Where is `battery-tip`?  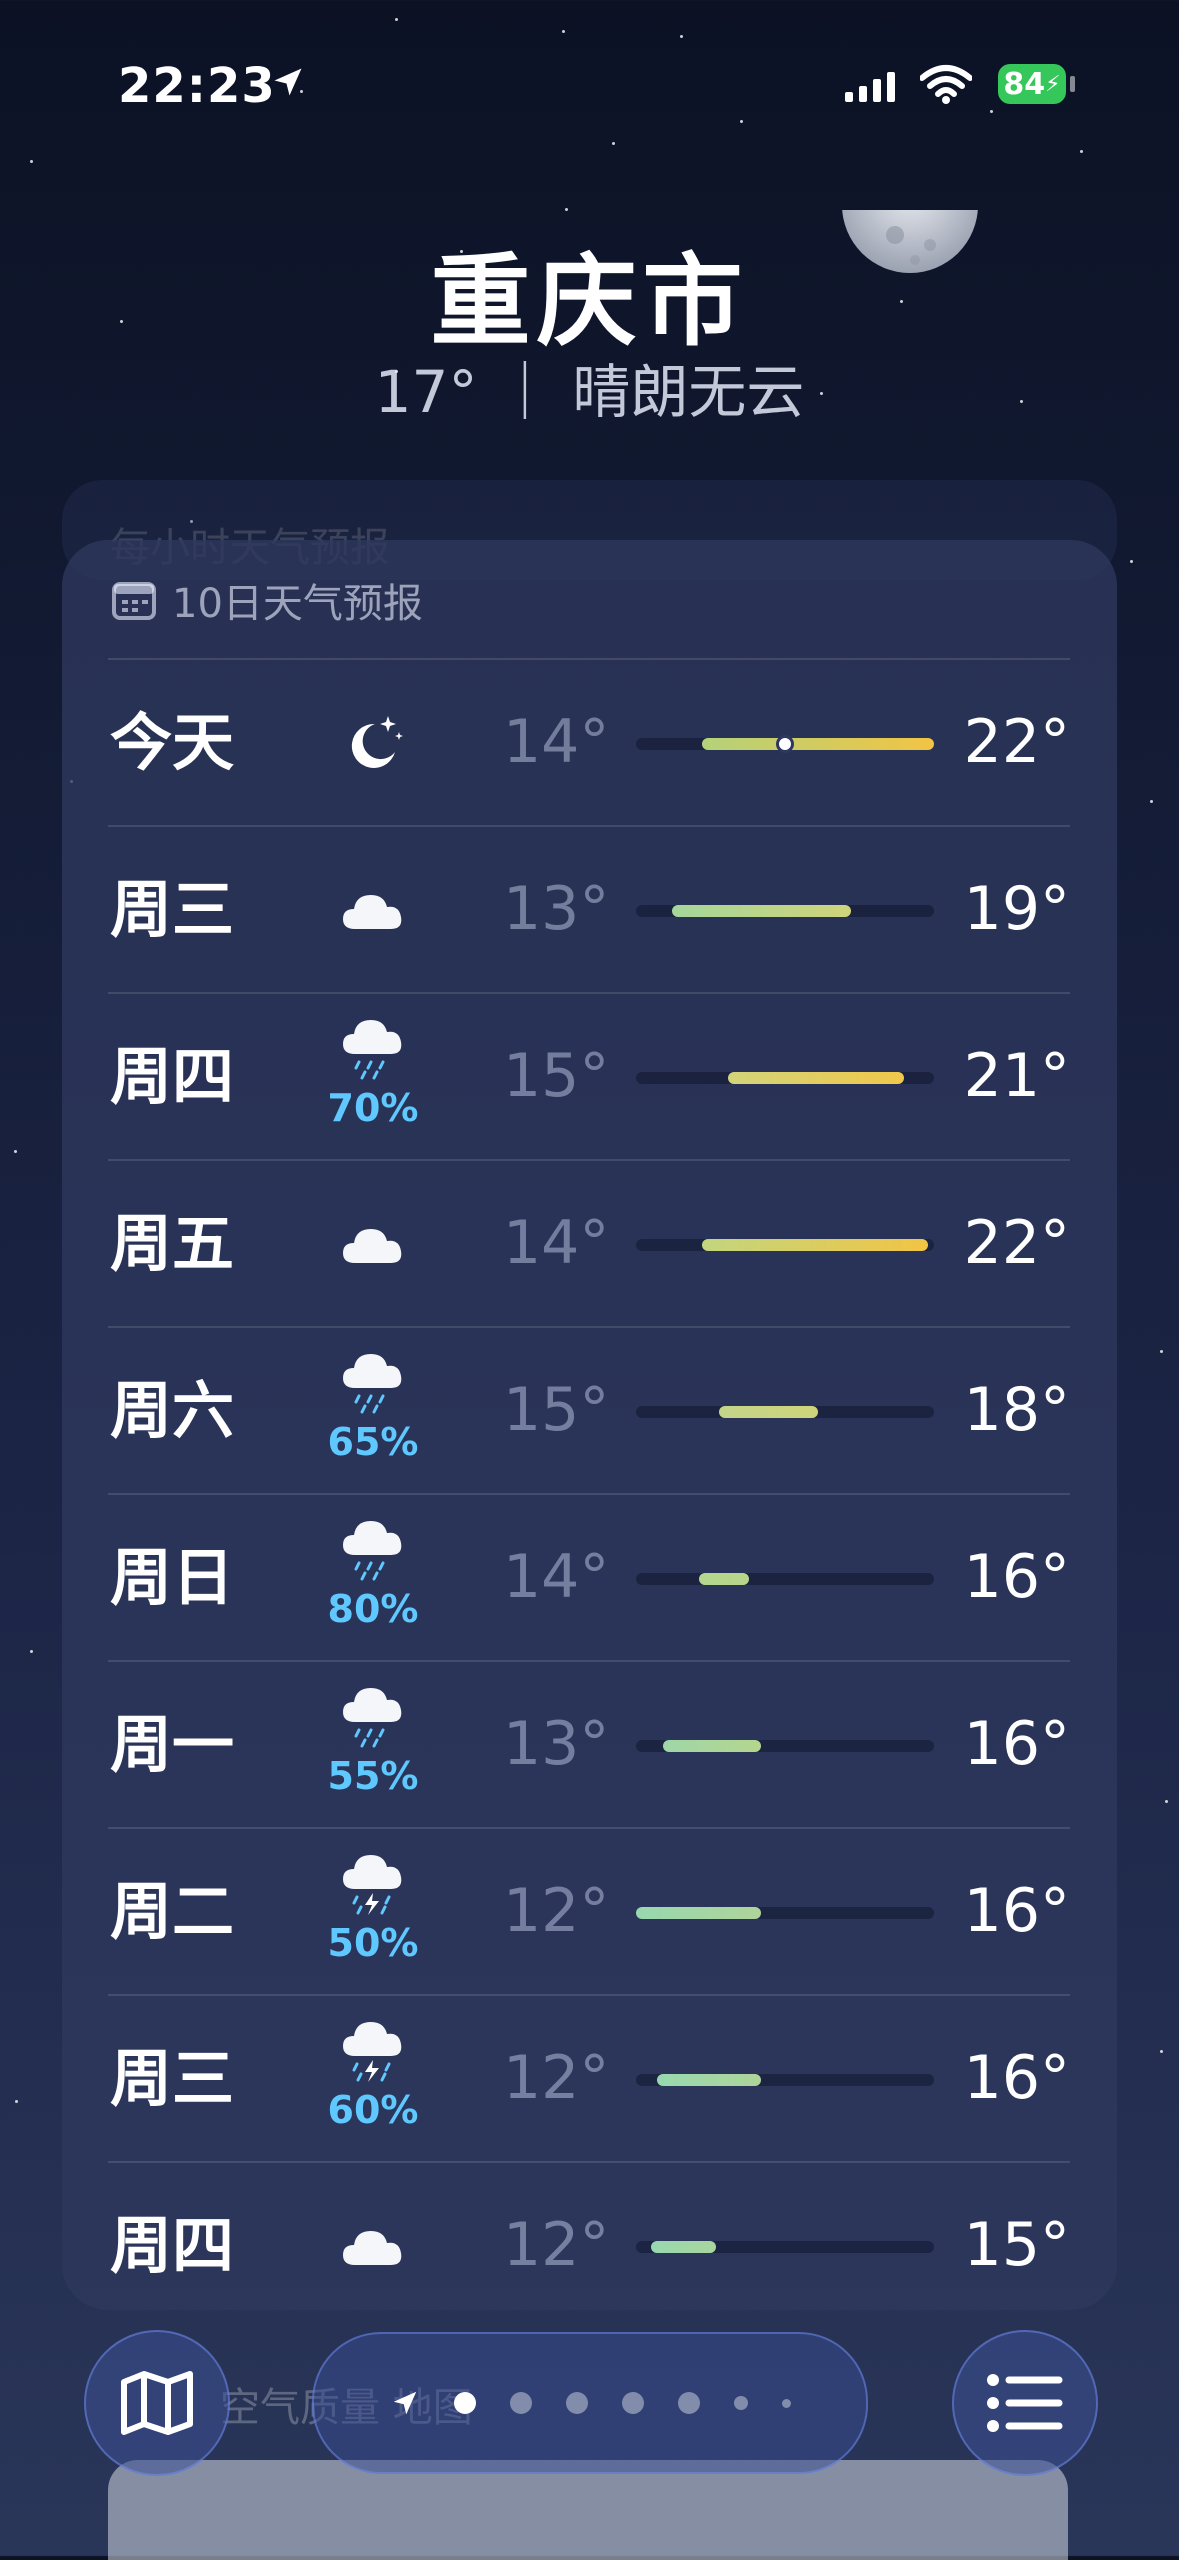 battery-tip is located at coordinates (1072, 84).